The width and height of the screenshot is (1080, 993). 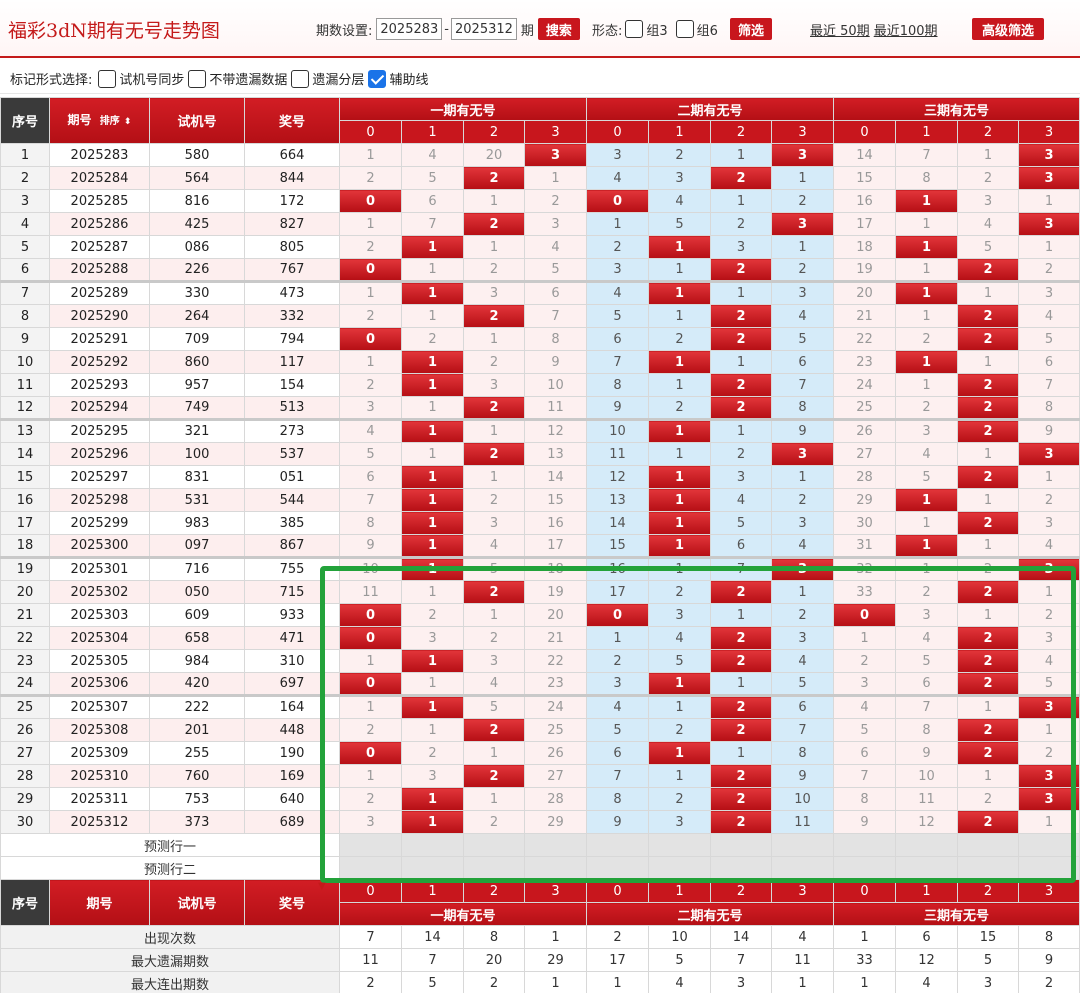 I want to click on stat-value: 1, so click(x=864, y=937).